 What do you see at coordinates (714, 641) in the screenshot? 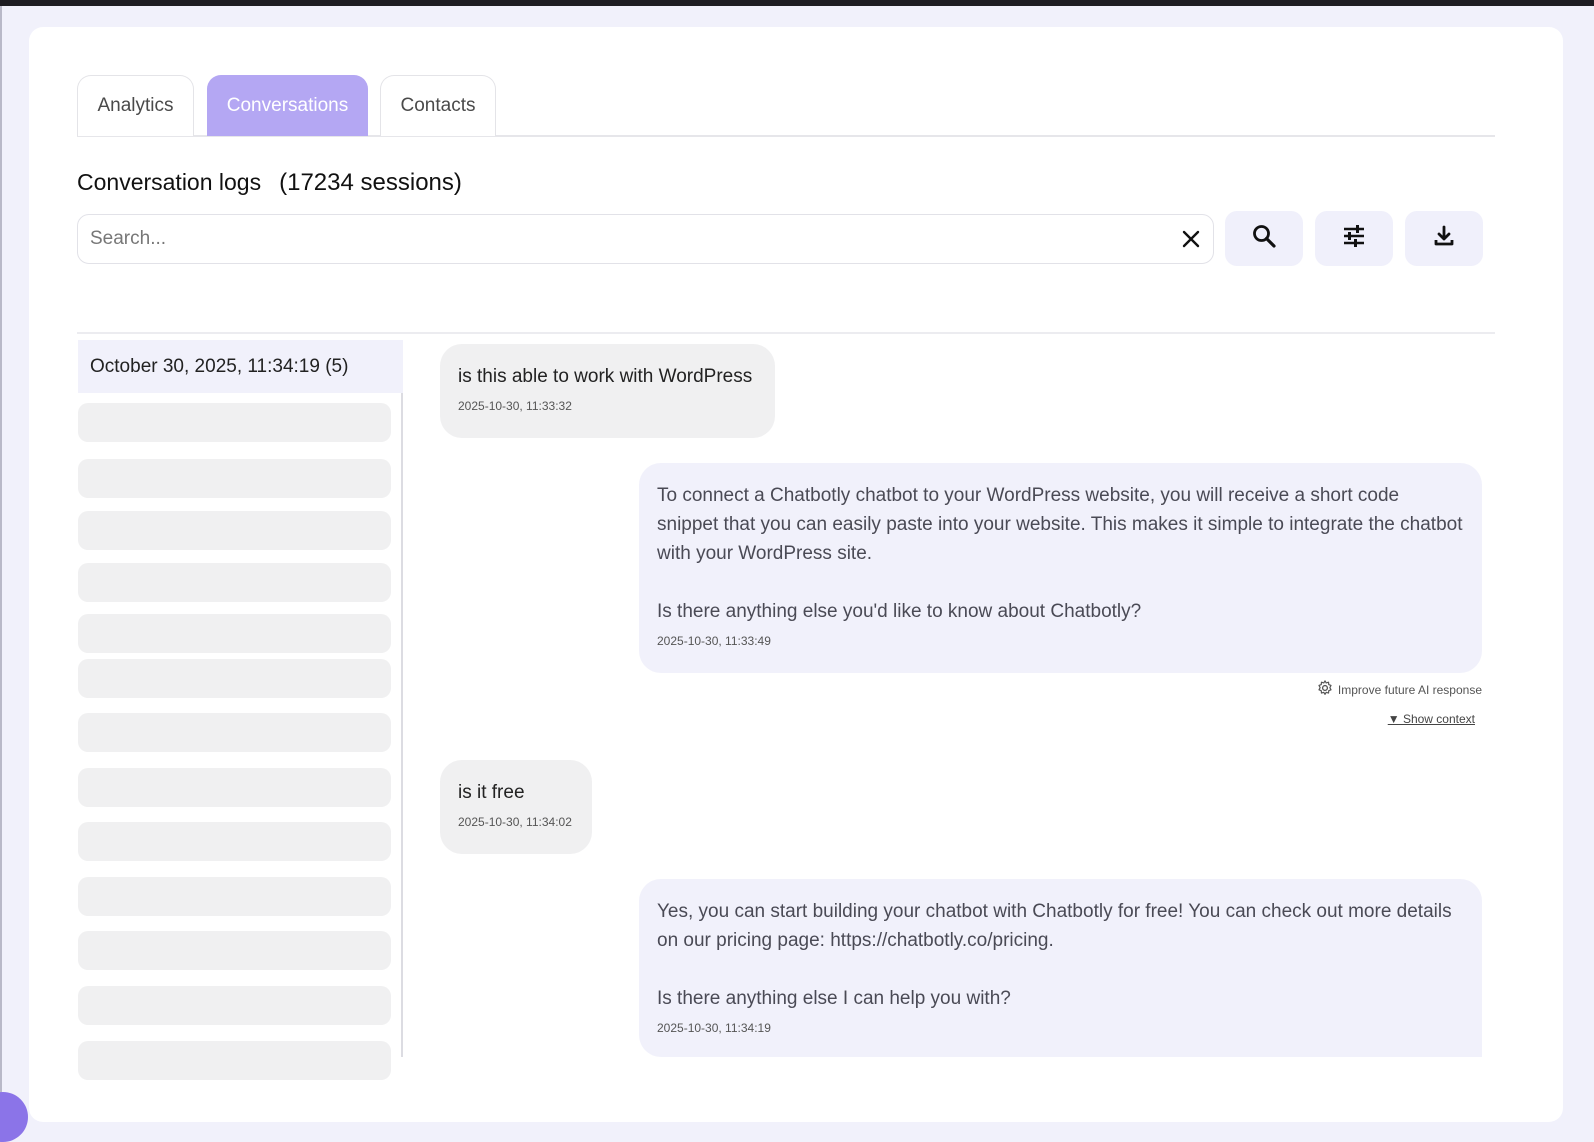
I see `message-time: 2025-10-30, 11:33:49` at bounding box center [714, 641].